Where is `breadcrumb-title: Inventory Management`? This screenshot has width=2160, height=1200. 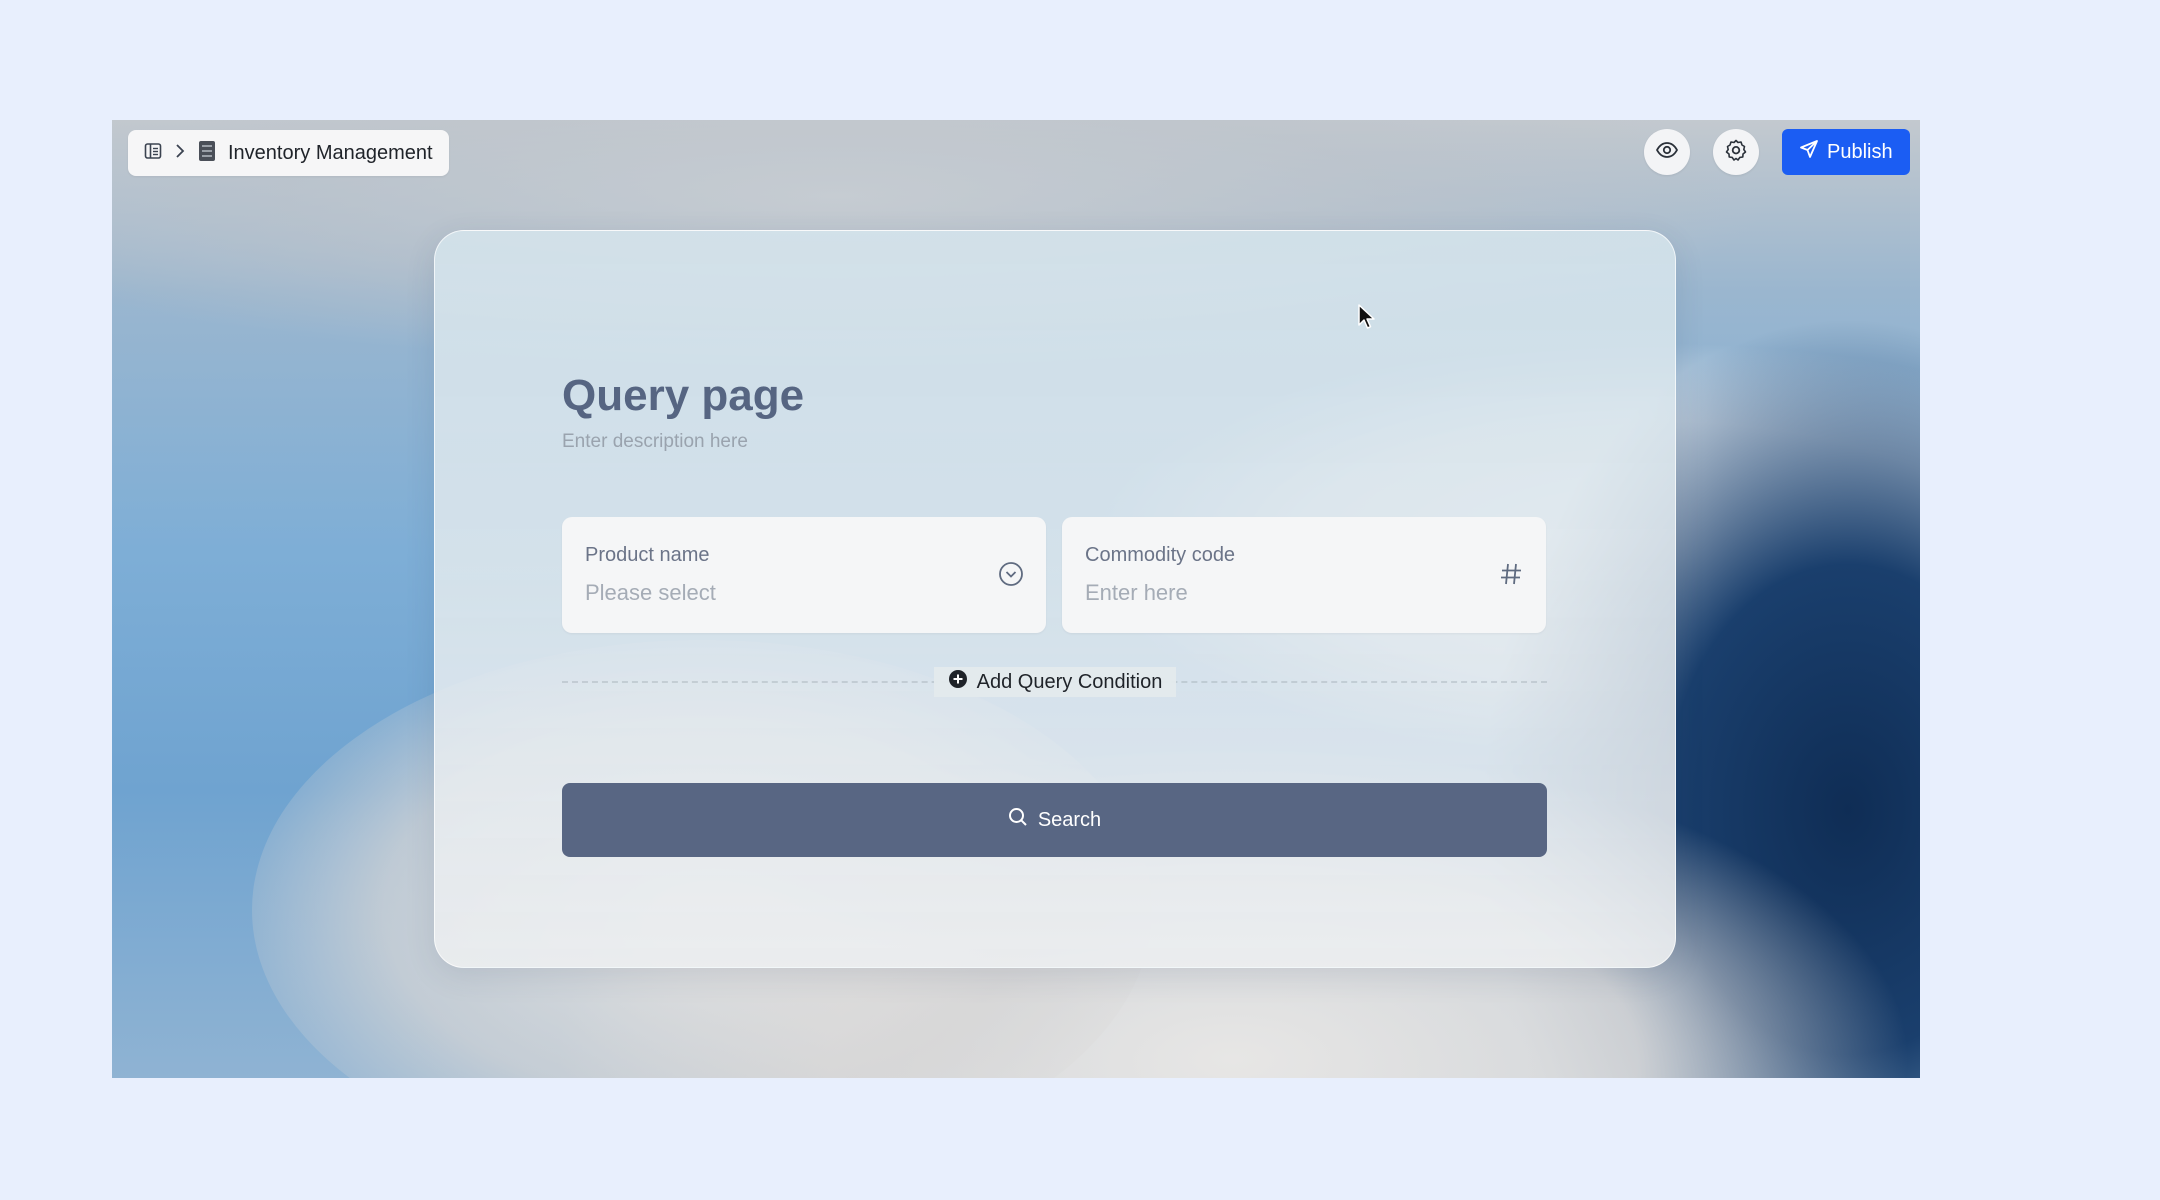
breadcrumb-title: Inventory Management is located at coordinates (330, 153).